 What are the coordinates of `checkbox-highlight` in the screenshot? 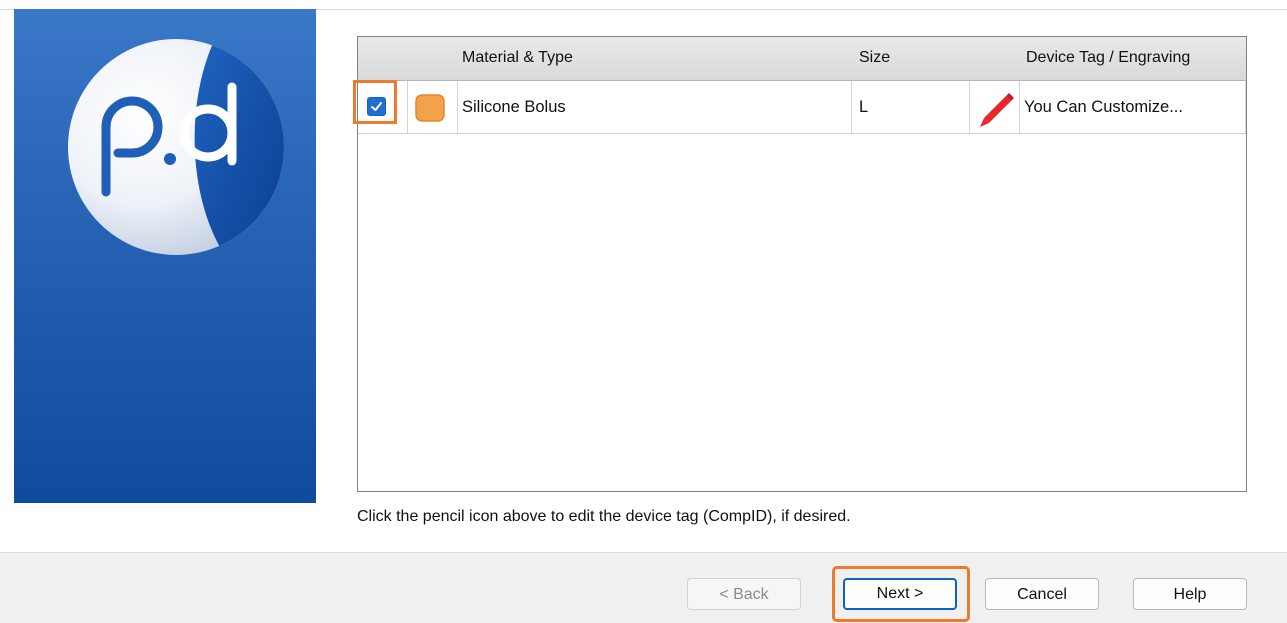 It's located at (375, 102).